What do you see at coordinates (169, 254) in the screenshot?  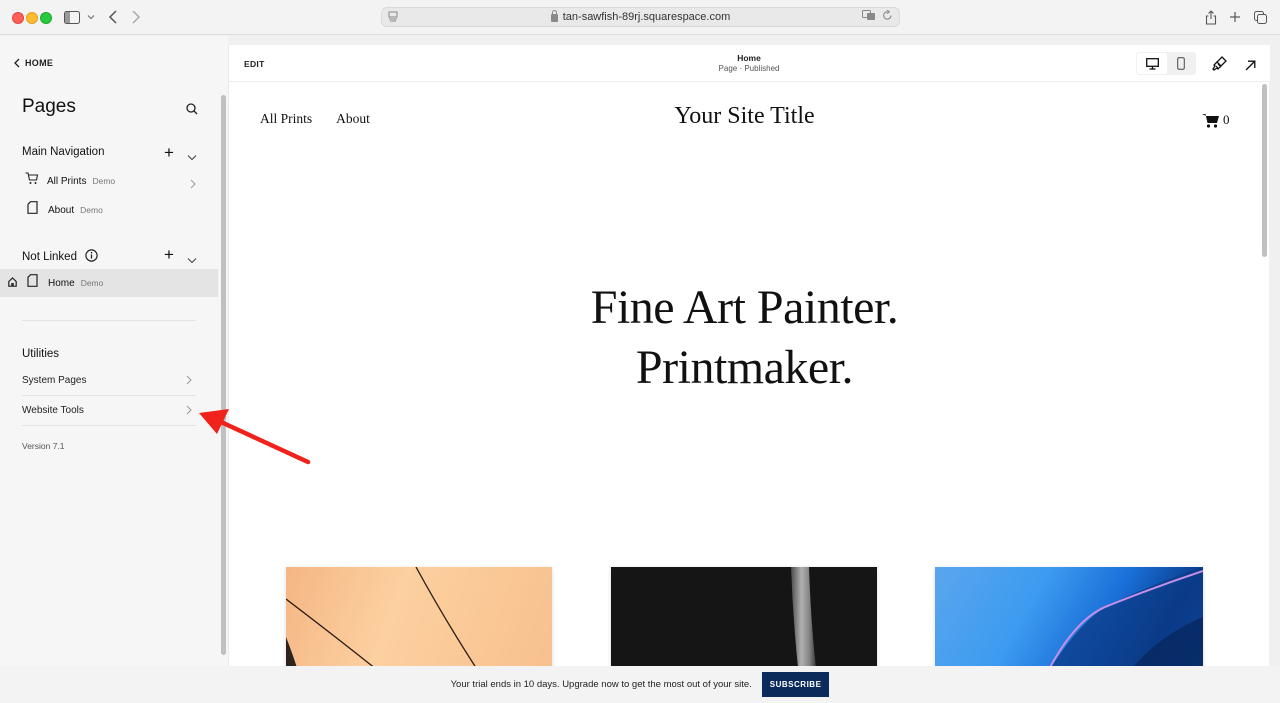 I see `add-page-not-linked-button: +` at bounding box center [169, 254].